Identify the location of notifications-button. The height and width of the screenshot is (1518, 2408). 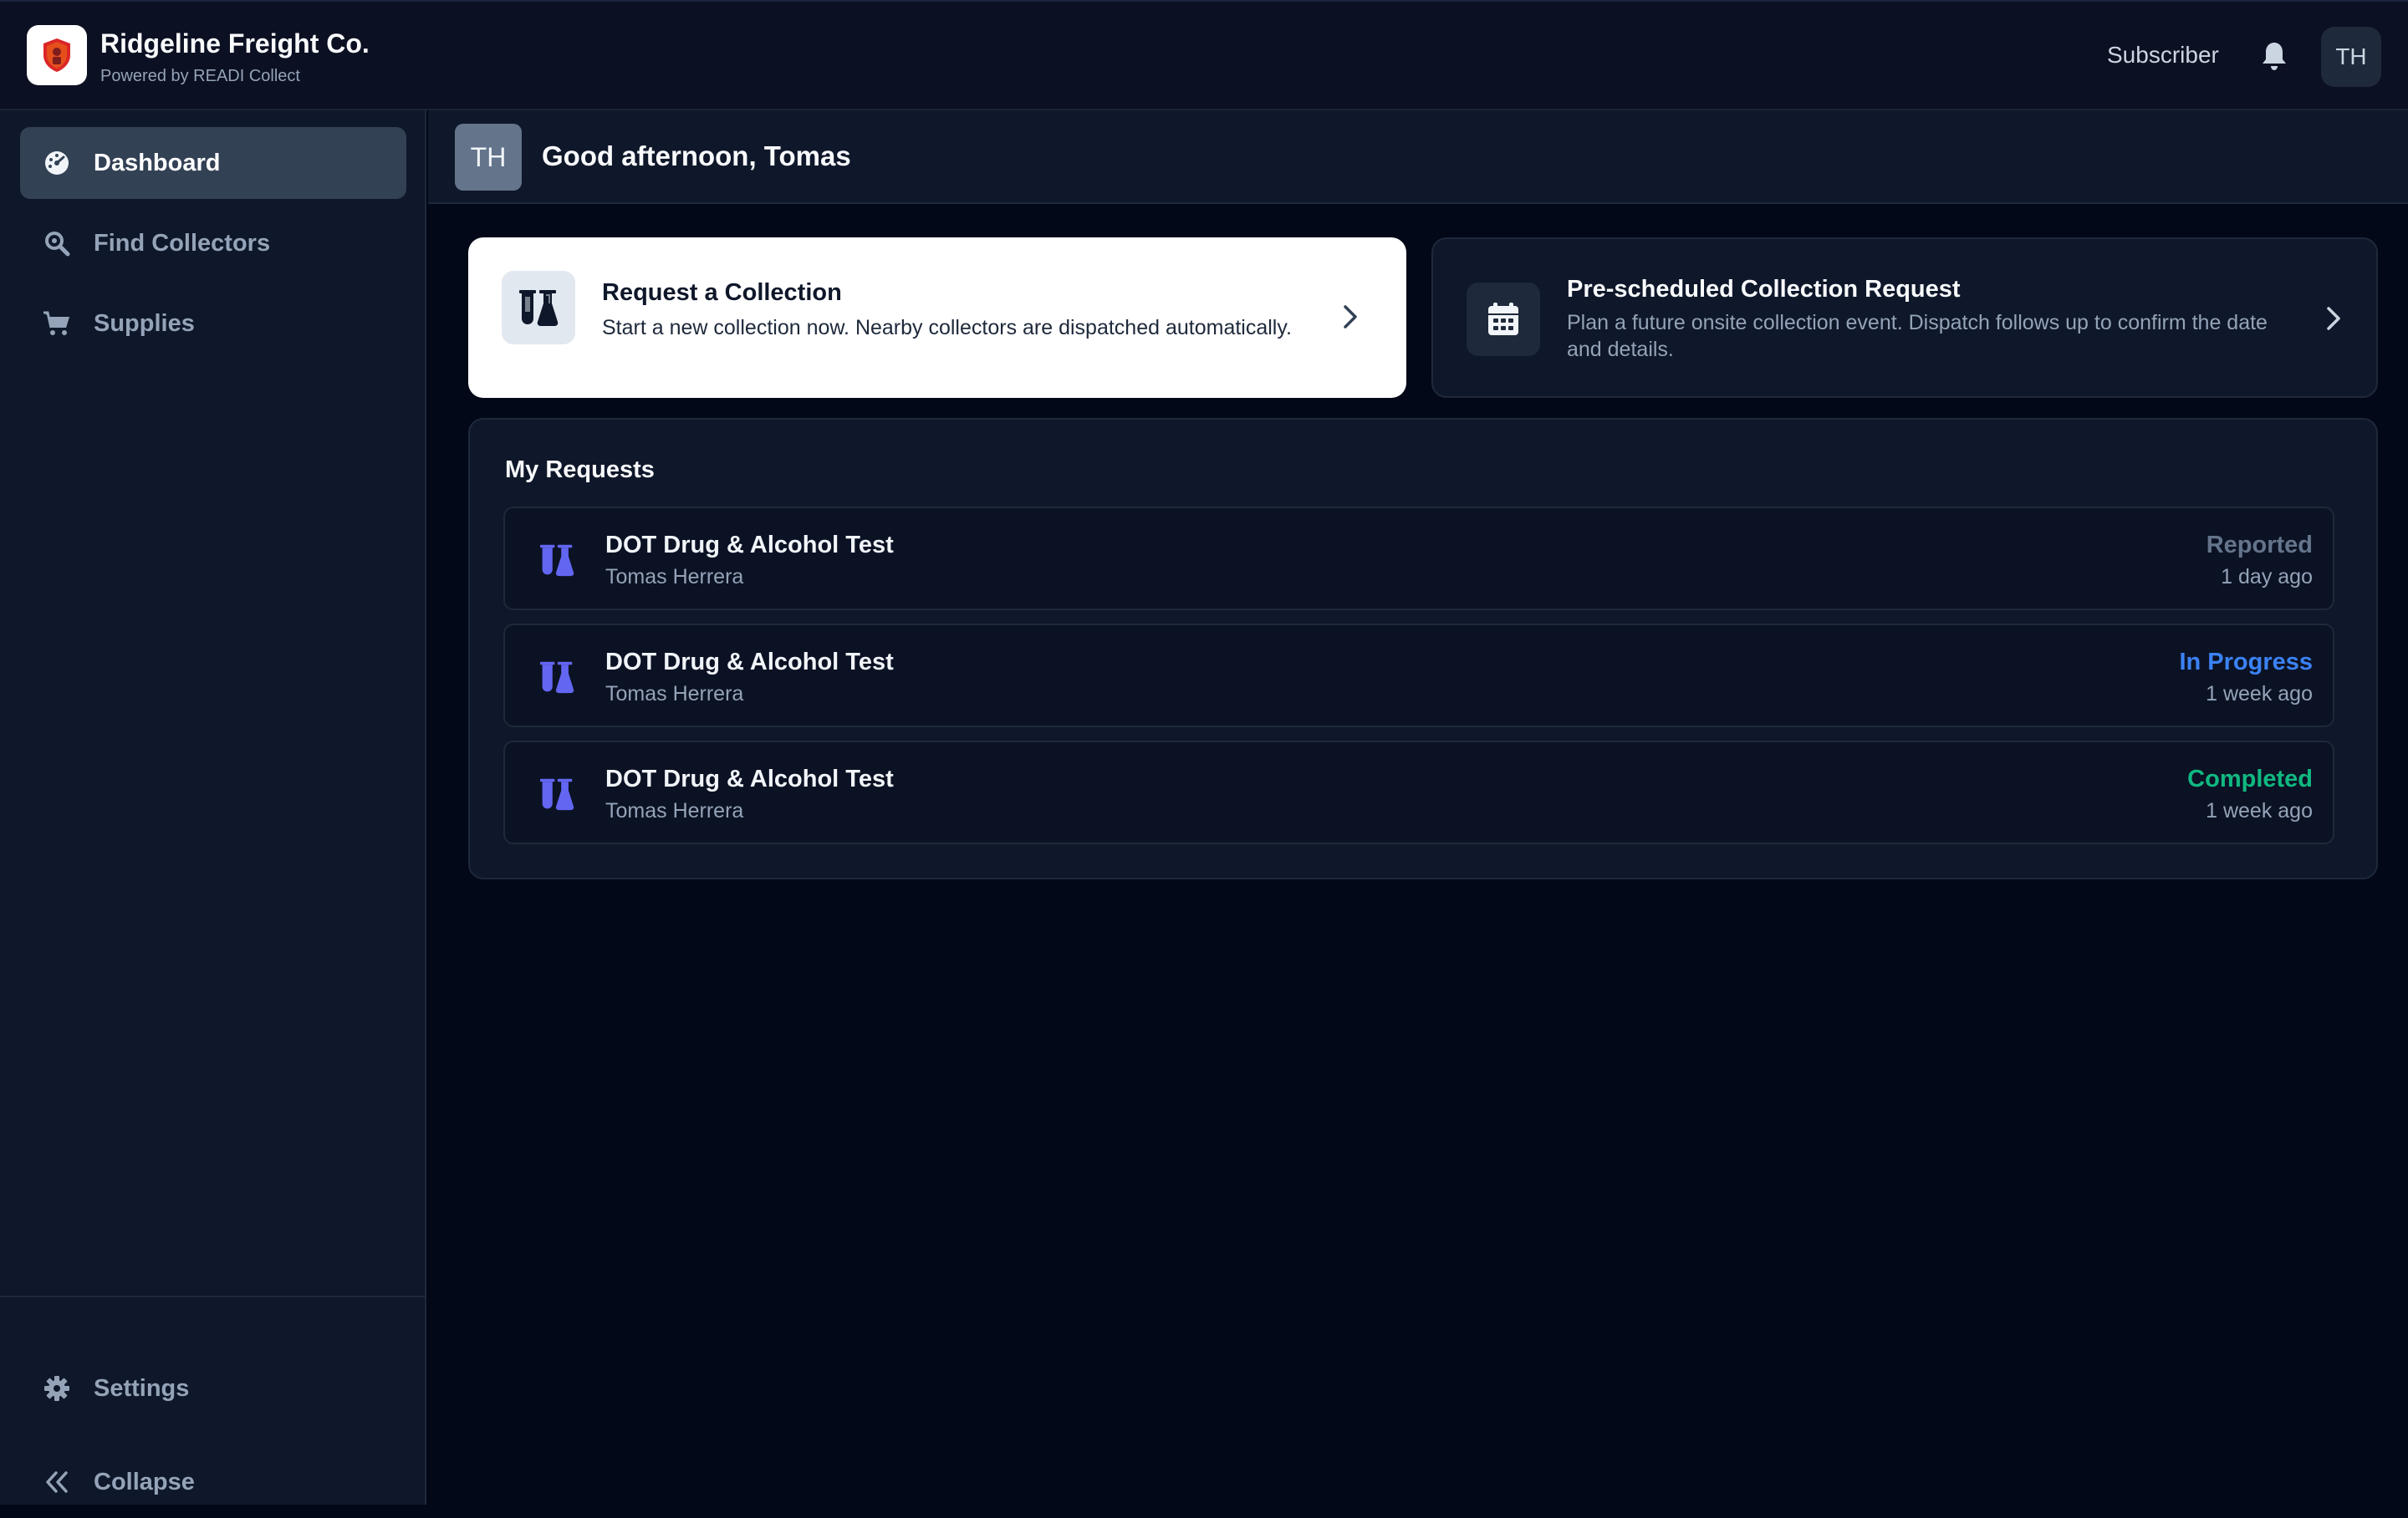
(2274, 56).